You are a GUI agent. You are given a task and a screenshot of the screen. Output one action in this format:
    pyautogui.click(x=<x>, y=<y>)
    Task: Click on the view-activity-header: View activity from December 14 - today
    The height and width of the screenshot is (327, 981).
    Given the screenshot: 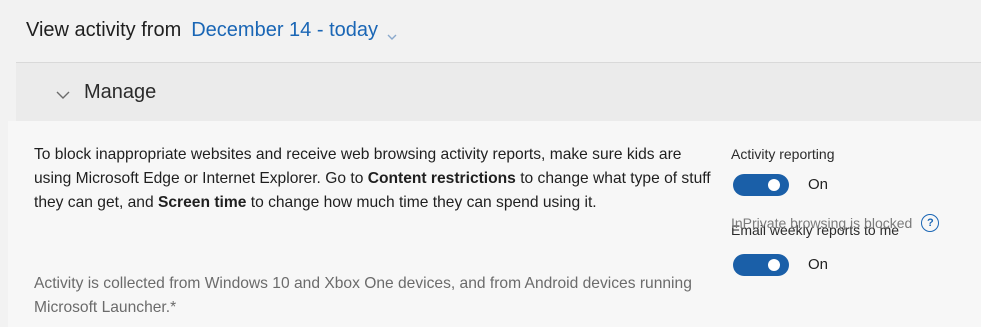 What is the action you would take?
    pyautogui.click(x=211, y=30)
    